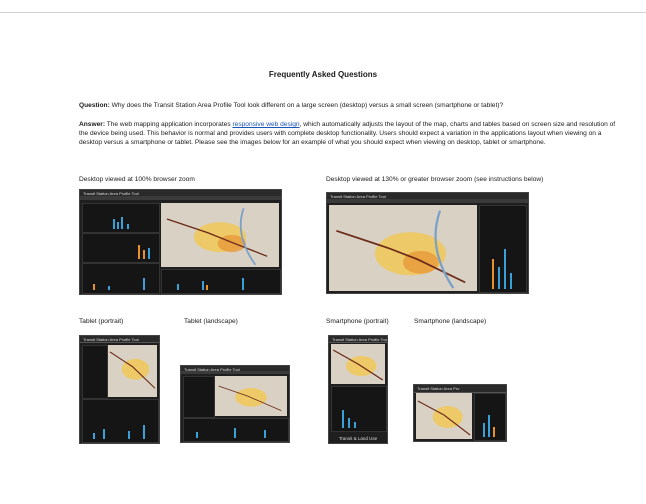 Image resolution: width=646 pixels, height=504 pixels. I want to click on question-label: Question:, so click(94, 105).